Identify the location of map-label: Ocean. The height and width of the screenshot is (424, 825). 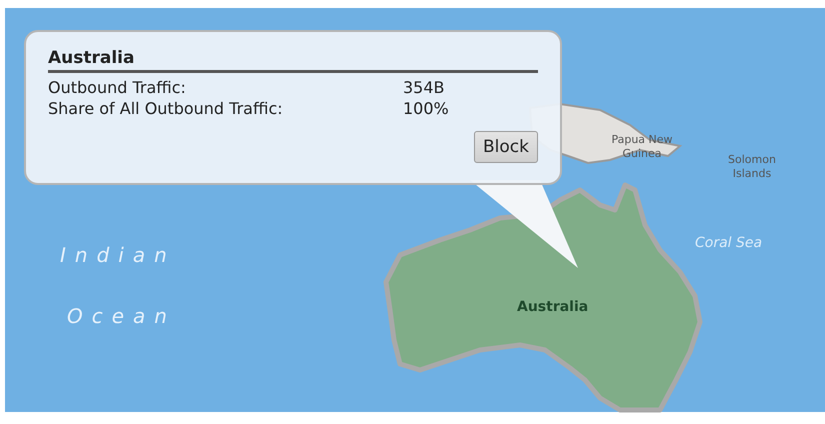
(121, 316).